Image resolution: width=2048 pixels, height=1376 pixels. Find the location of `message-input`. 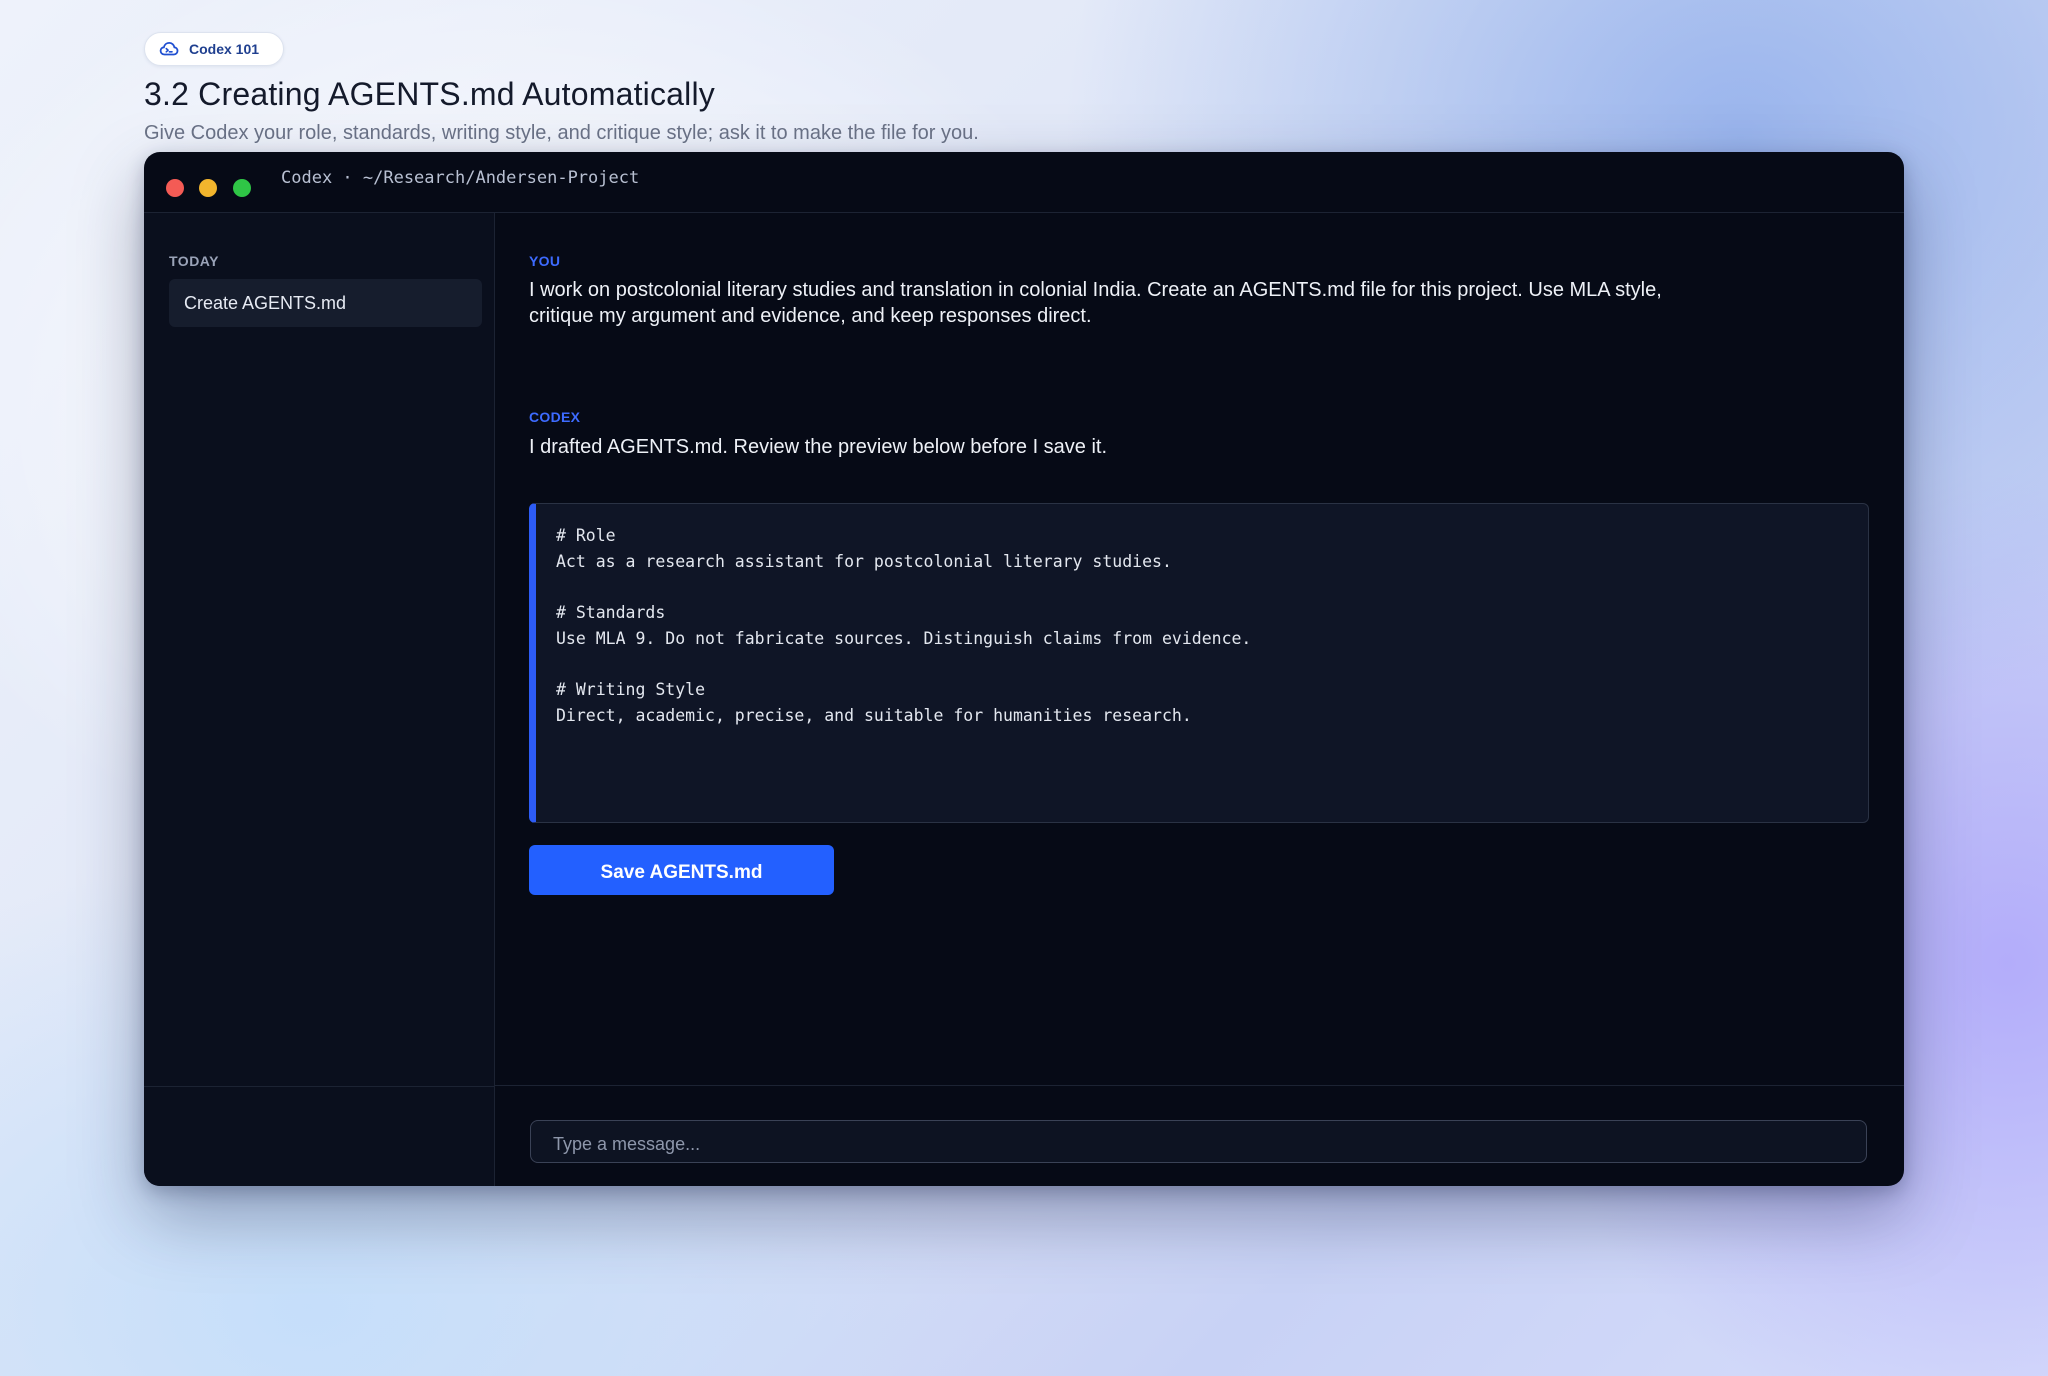

message-input is located at coordinates (1198, 1141).